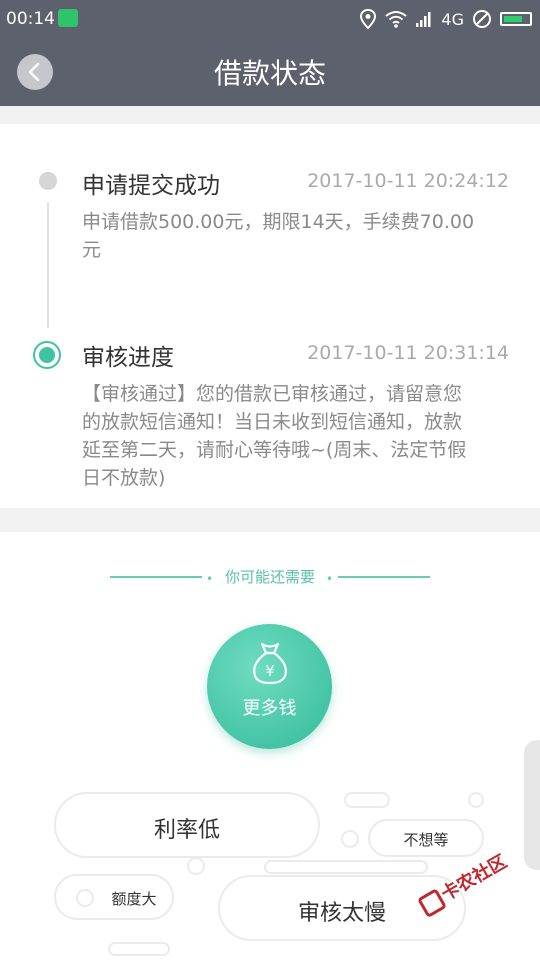 The width and height of the screenshot is (540, 960). Describe the element at coordinates (186, 830) in the screenshot. I see `tag-low-rate-label: 利率低` at that location.